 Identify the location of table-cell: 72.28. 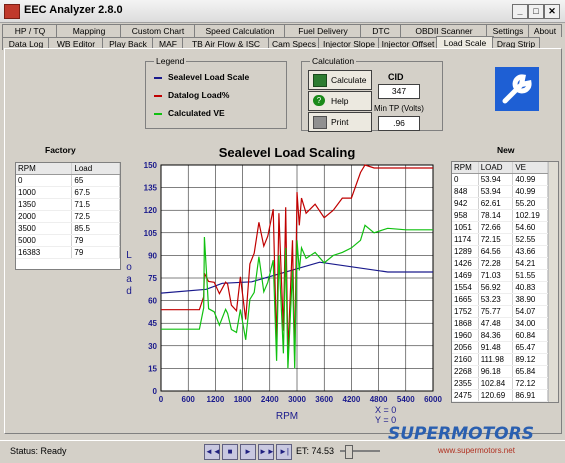
(496, 263).